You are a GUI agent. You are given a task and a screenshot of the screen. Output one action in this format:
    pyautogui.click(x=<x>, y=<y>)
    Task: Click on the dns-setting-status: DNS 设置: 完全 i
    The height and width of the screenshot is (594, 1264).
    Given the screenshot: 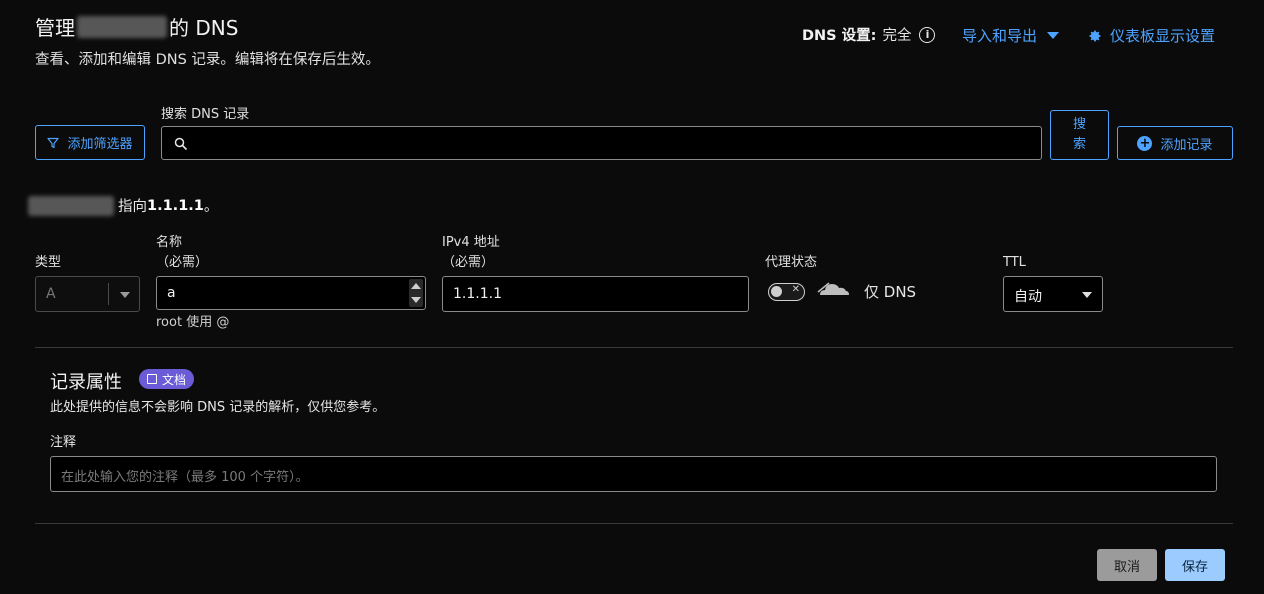 What is the action you would take?
    pyautogui.click(x=869, y=34)
    